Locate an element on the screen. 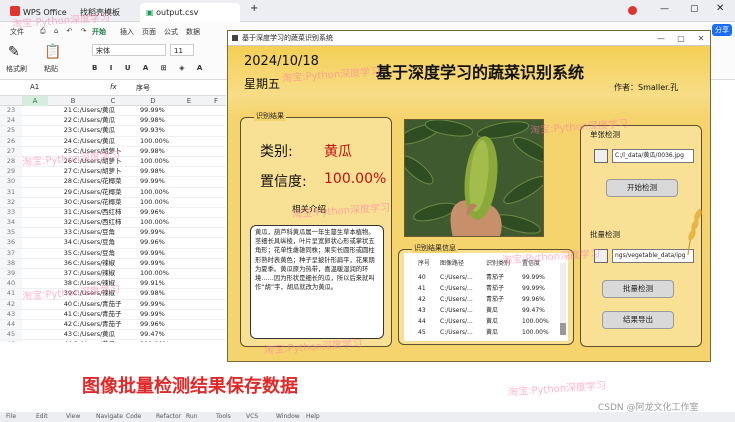 This screenshot has height=422, width=735. row-number: 28 is located at coordinates (11, 161).